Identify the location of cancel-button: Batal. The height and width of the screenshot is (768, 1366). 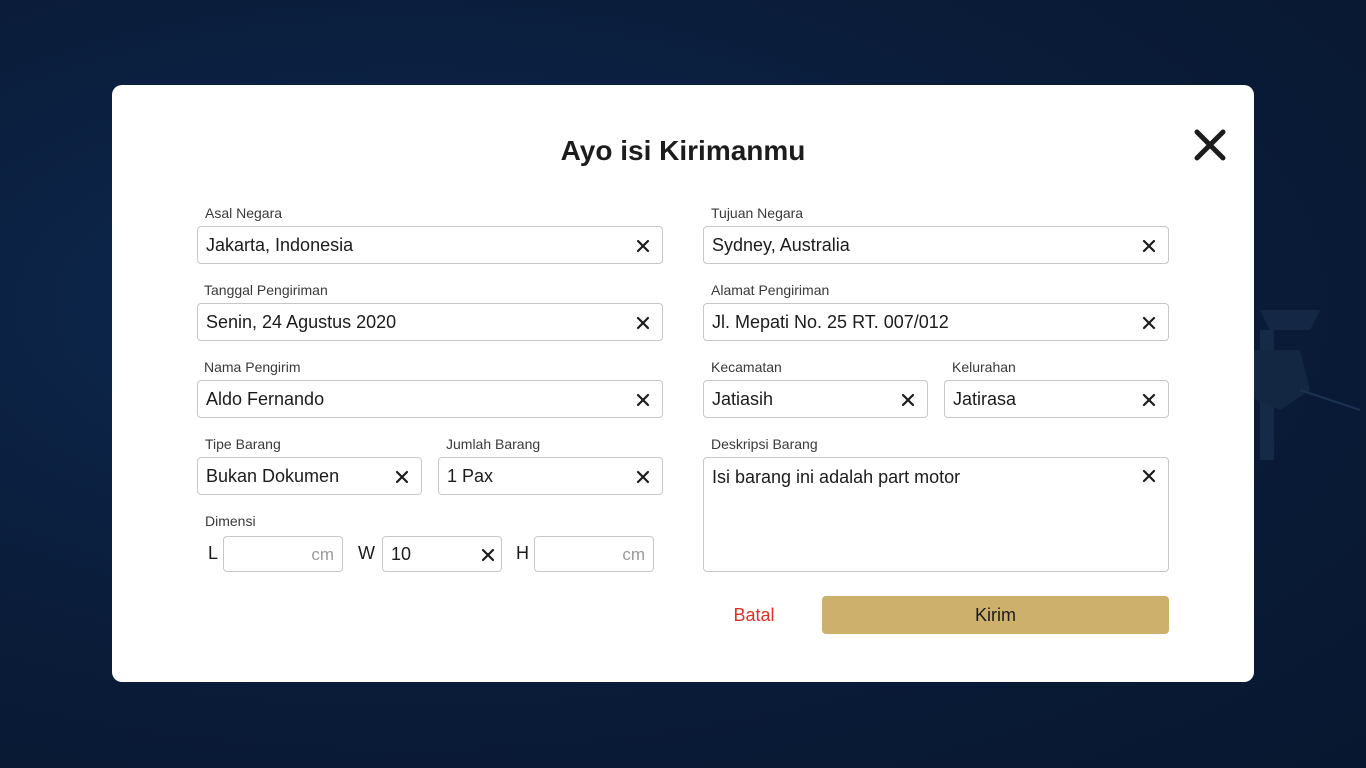
(754, 615).